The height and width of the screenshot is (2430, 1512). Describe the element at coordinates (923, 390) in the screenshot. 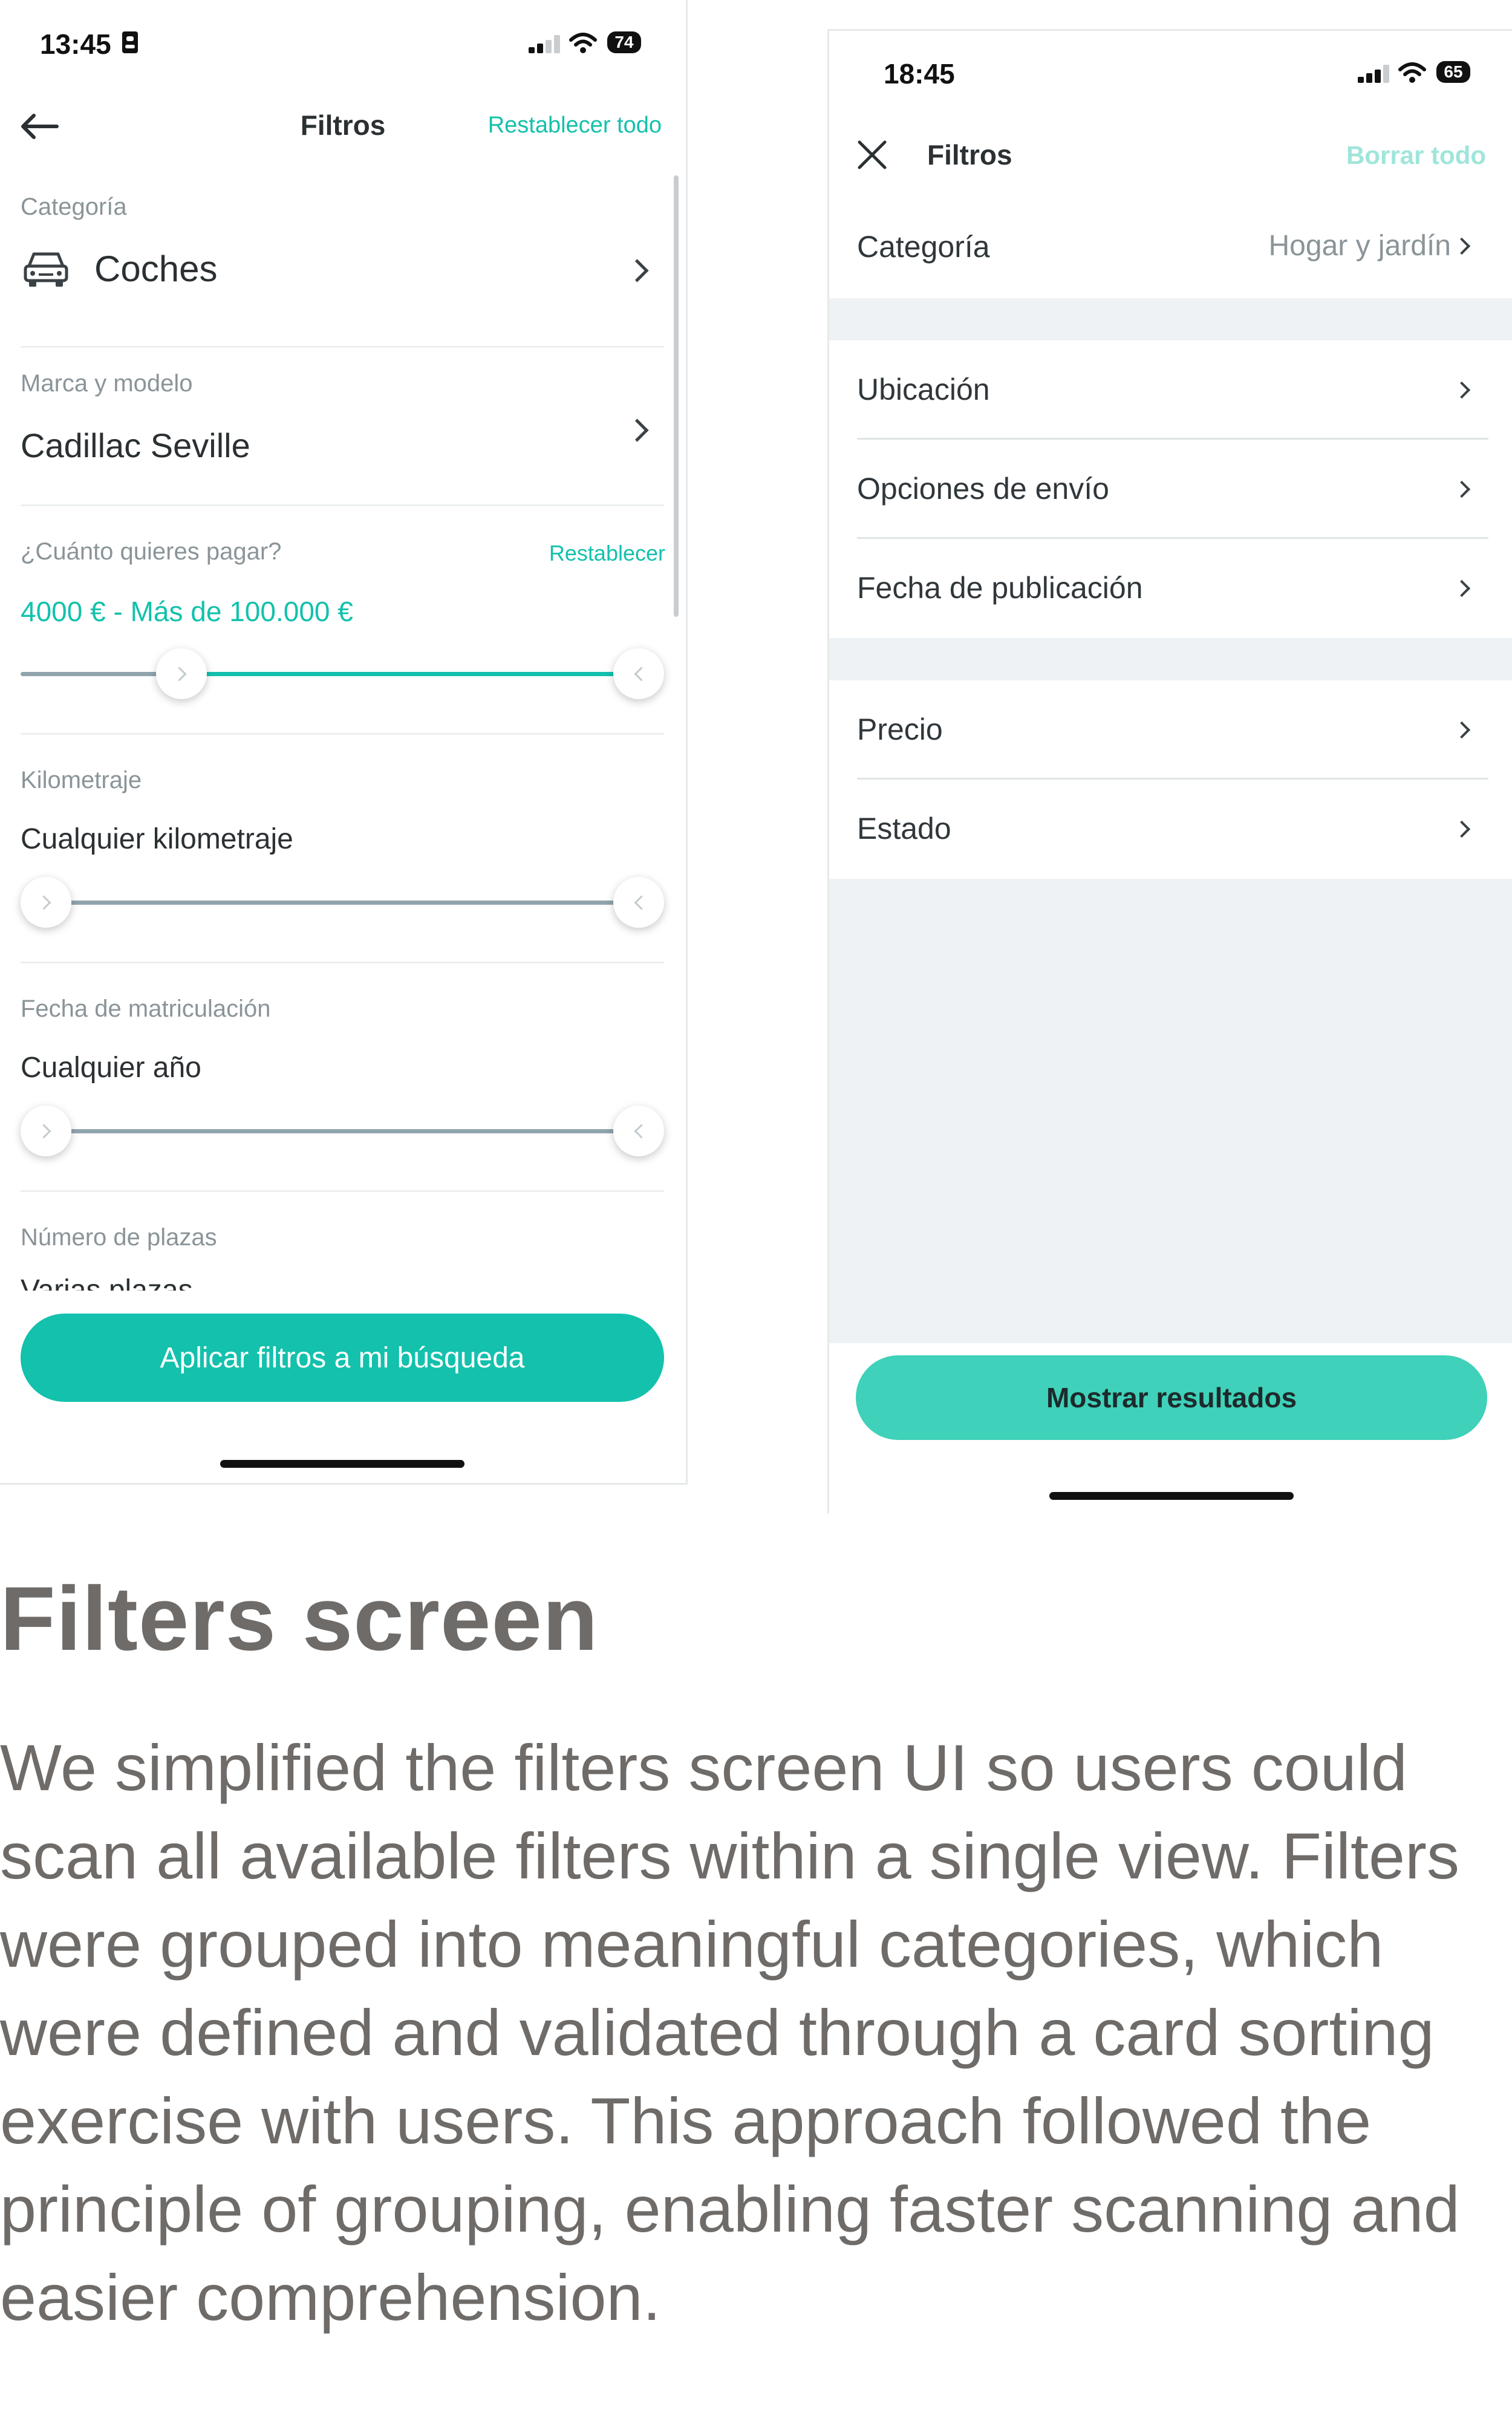

I see `filter-row-label: Ubicación` at that location.